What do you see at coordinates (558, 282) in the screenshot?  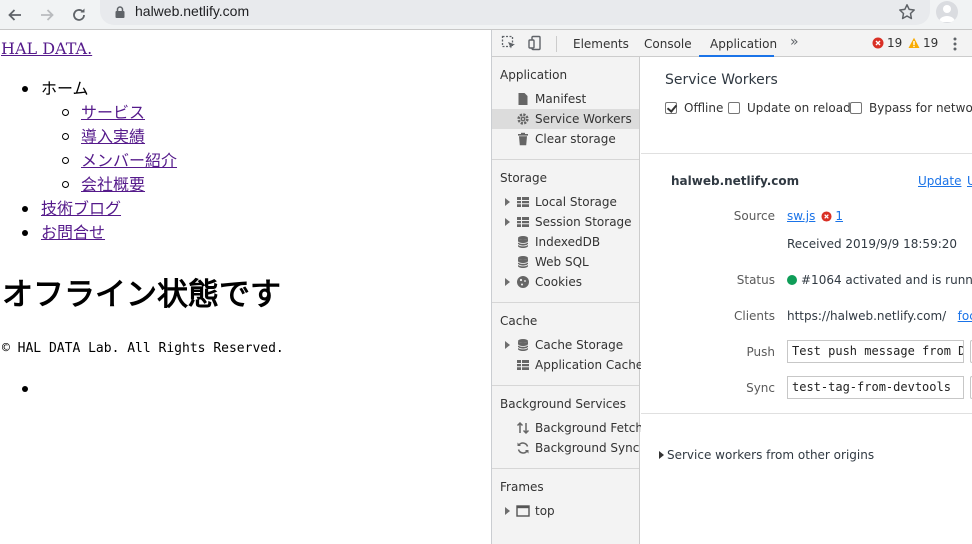 I see `sidebar-item-label: Cookies` at bounding box center [558, 282].